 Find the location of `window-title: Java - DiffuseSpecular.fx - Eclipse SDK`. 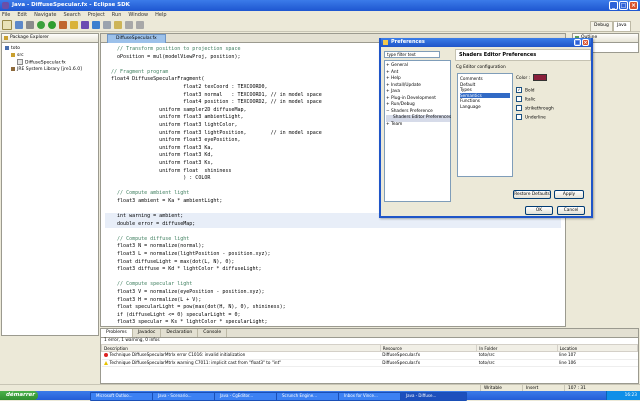

window-title: Java - DiffuseSpecular.fx - Eclipse SDK is located at coordinates (71, 5).